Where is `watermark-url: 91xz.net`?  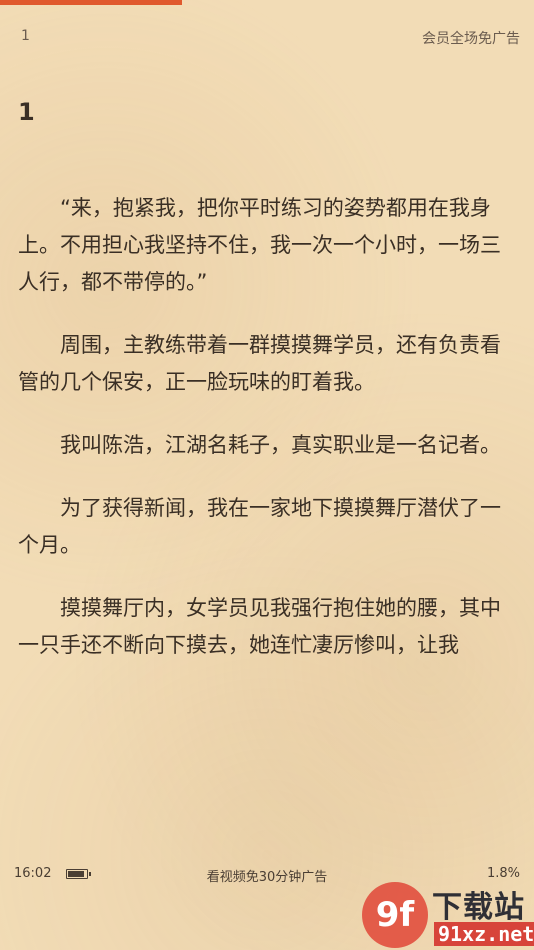 watermark-url: 91xz.net is located at coordinates (484, 934).